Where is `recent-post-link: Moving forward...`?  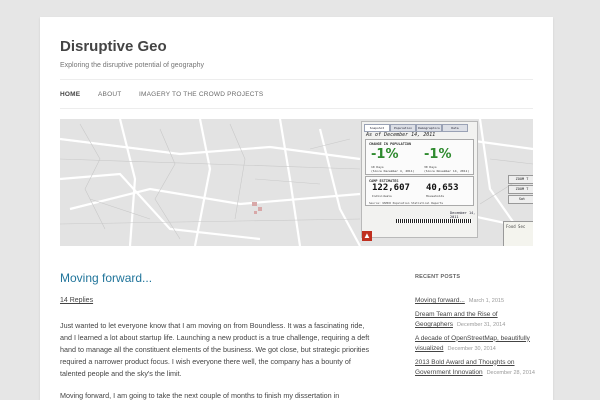 recent-post-link: Moving forward... is located at coordinates (440, 300).